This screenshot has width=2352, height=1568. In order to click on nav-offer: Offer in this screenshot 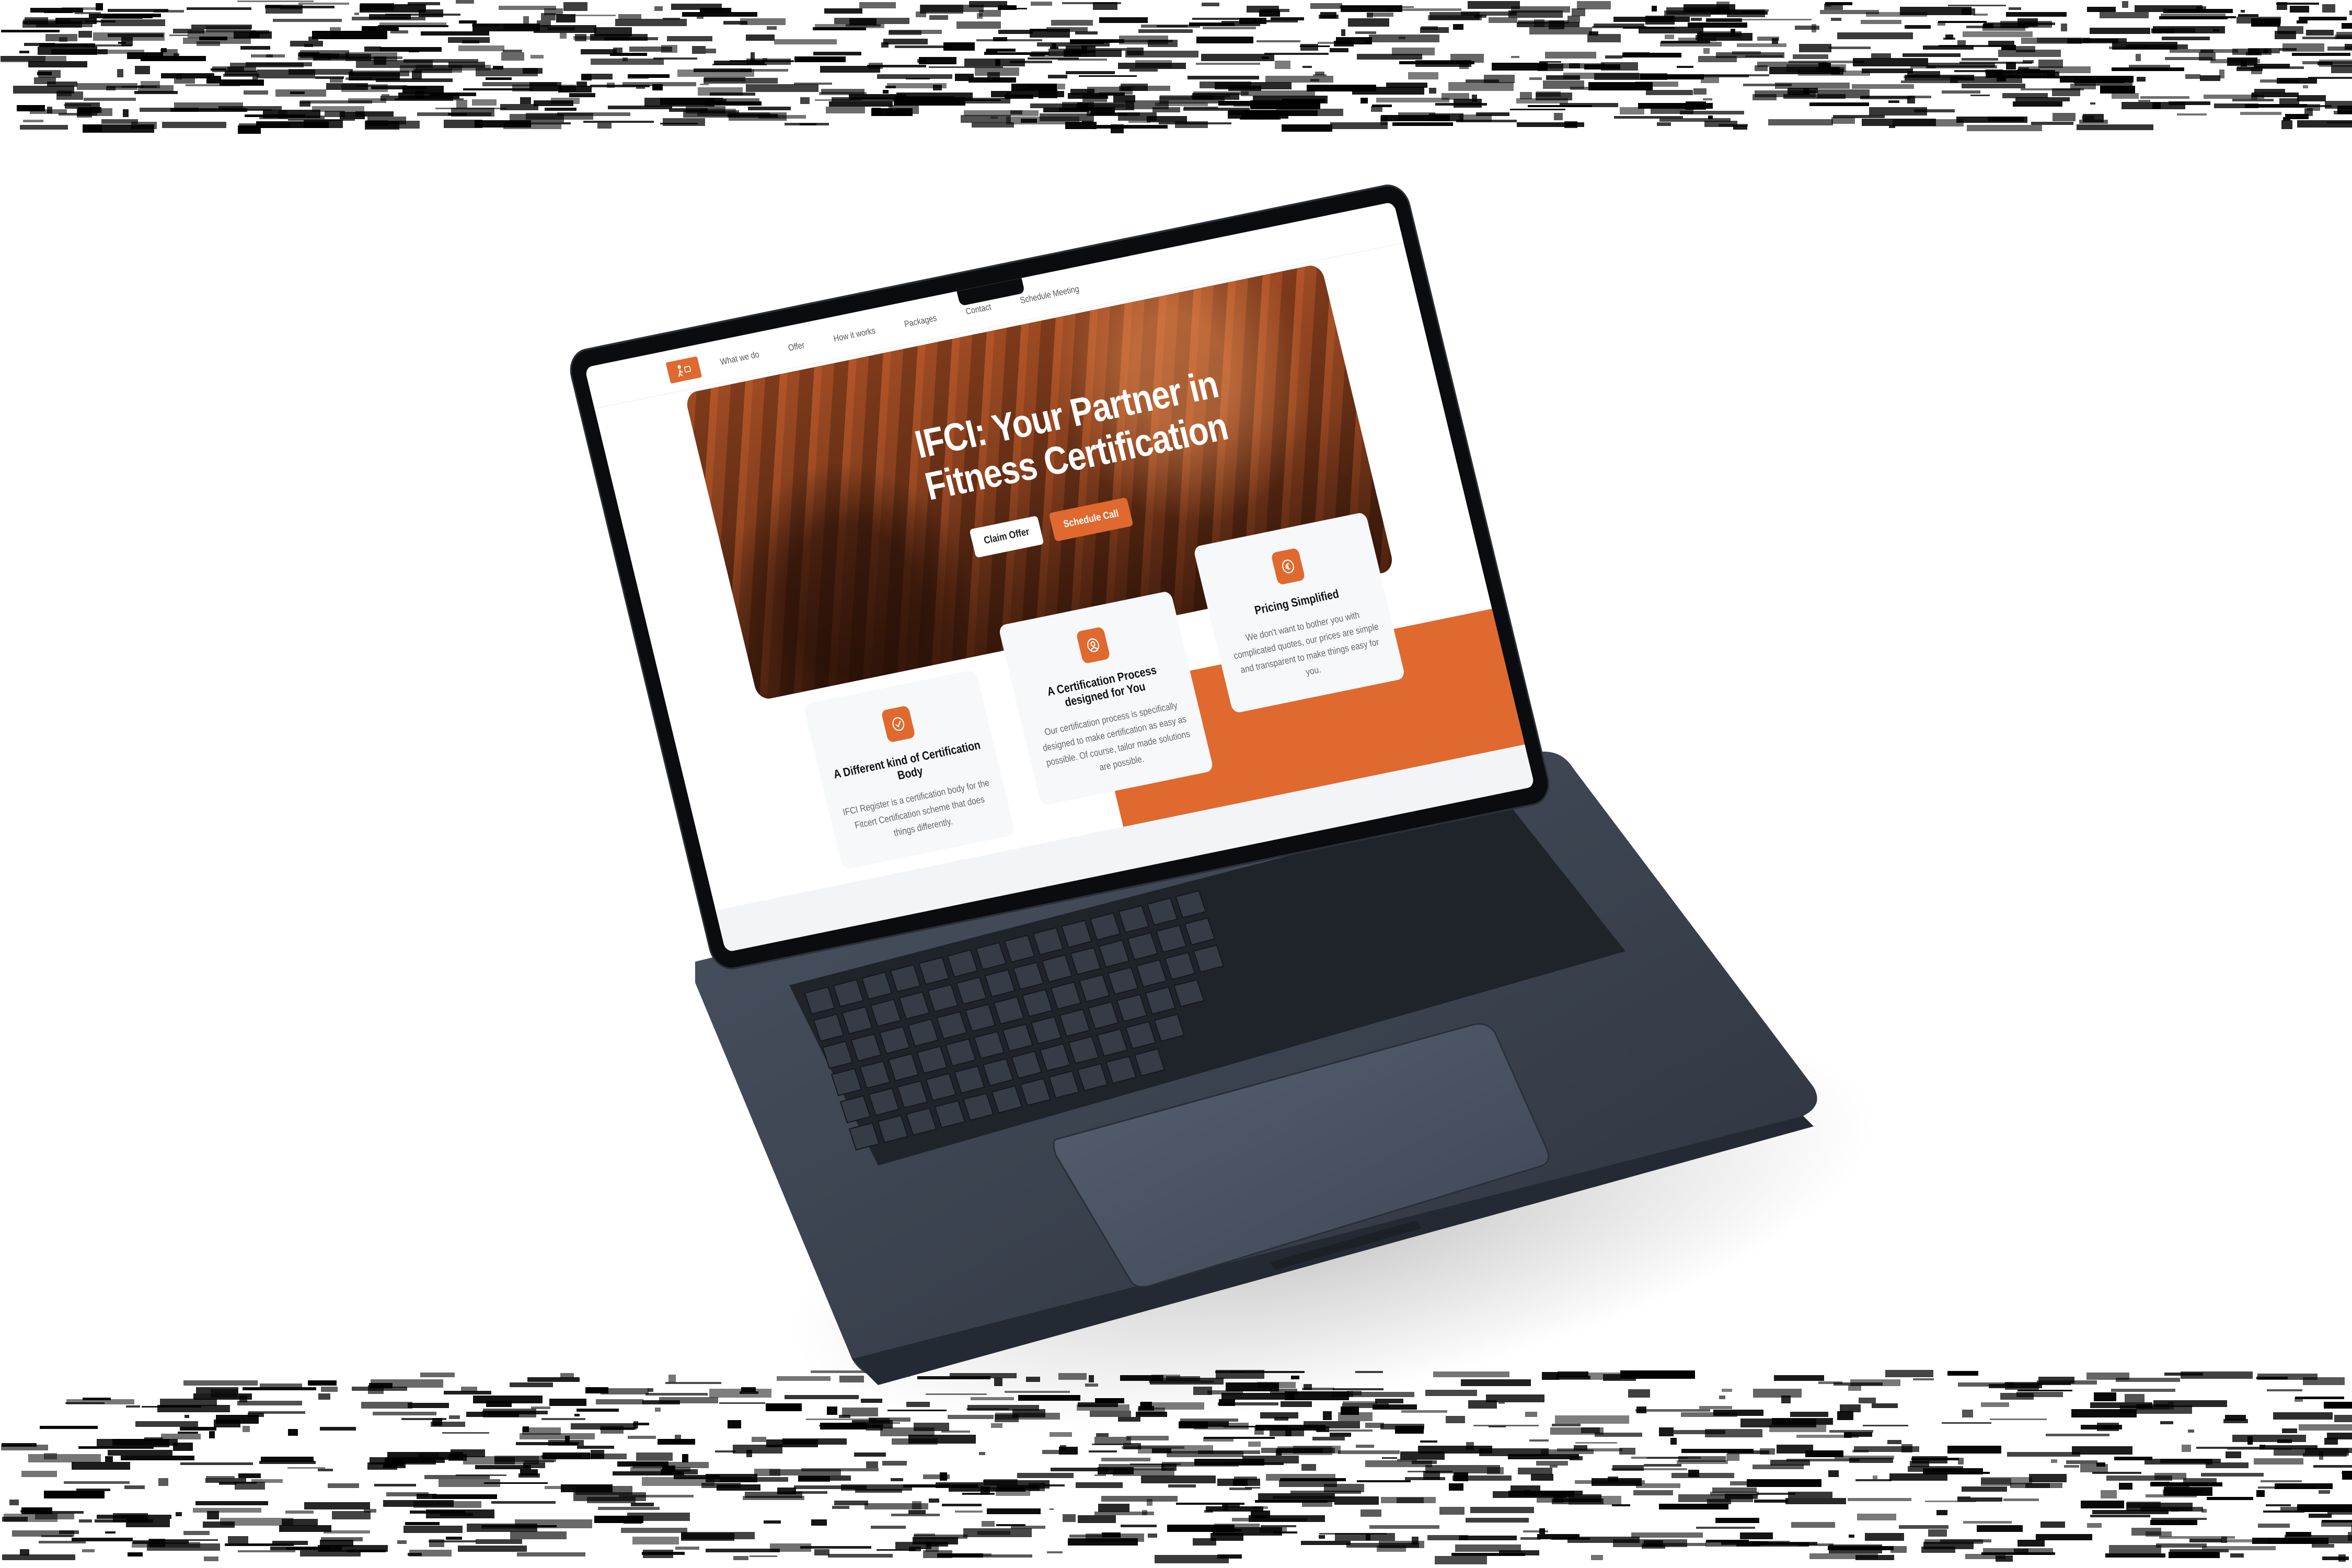, I will do `click(796, 346)`.